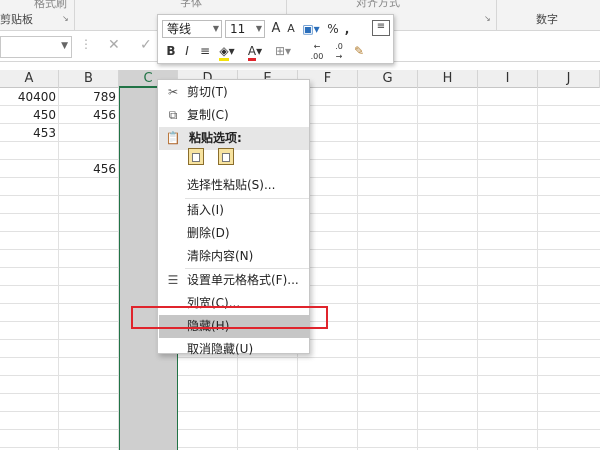 The width and height of the screenshot is (600, 450). Describe the element at coordinates (50, 5) in the screenshot. I see `format-painter-label: 格式刷` at that location.